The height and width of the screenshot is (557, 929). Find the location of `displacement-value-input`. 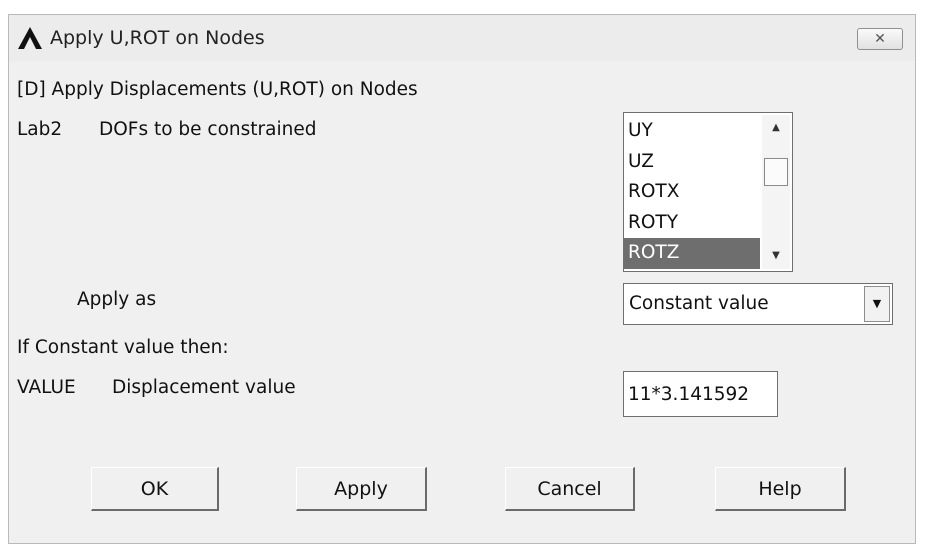

displacement-value-input is located at coordinates (700, 394).